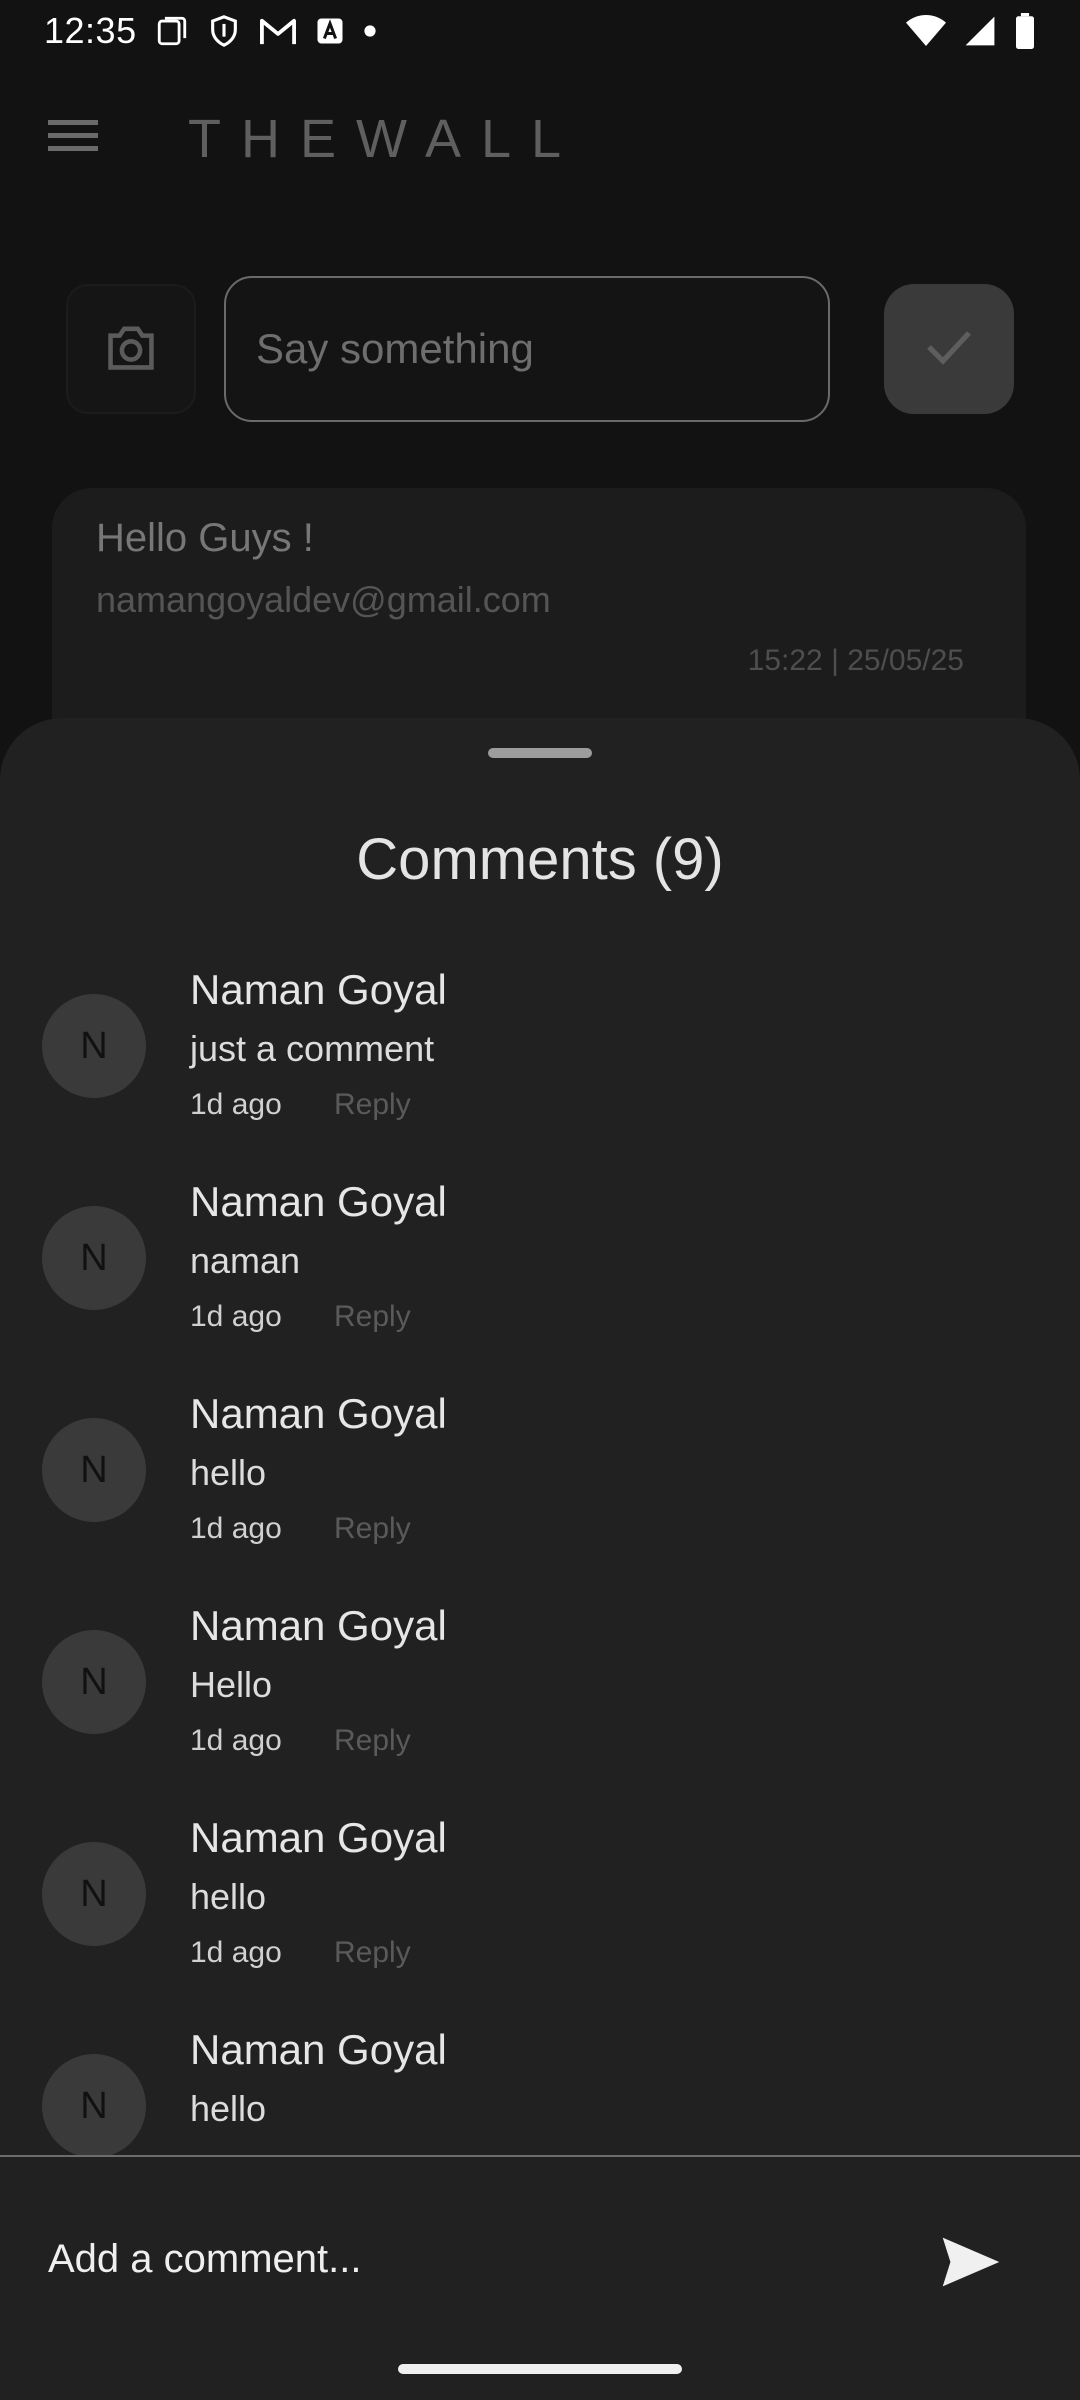 Image resolution: width=1080 pixels, height=2400 pixels. What do you see at coordinates (540, 753) in the screenshot?
I see `sheet-drag-handle` at bounding box center [540, 753].